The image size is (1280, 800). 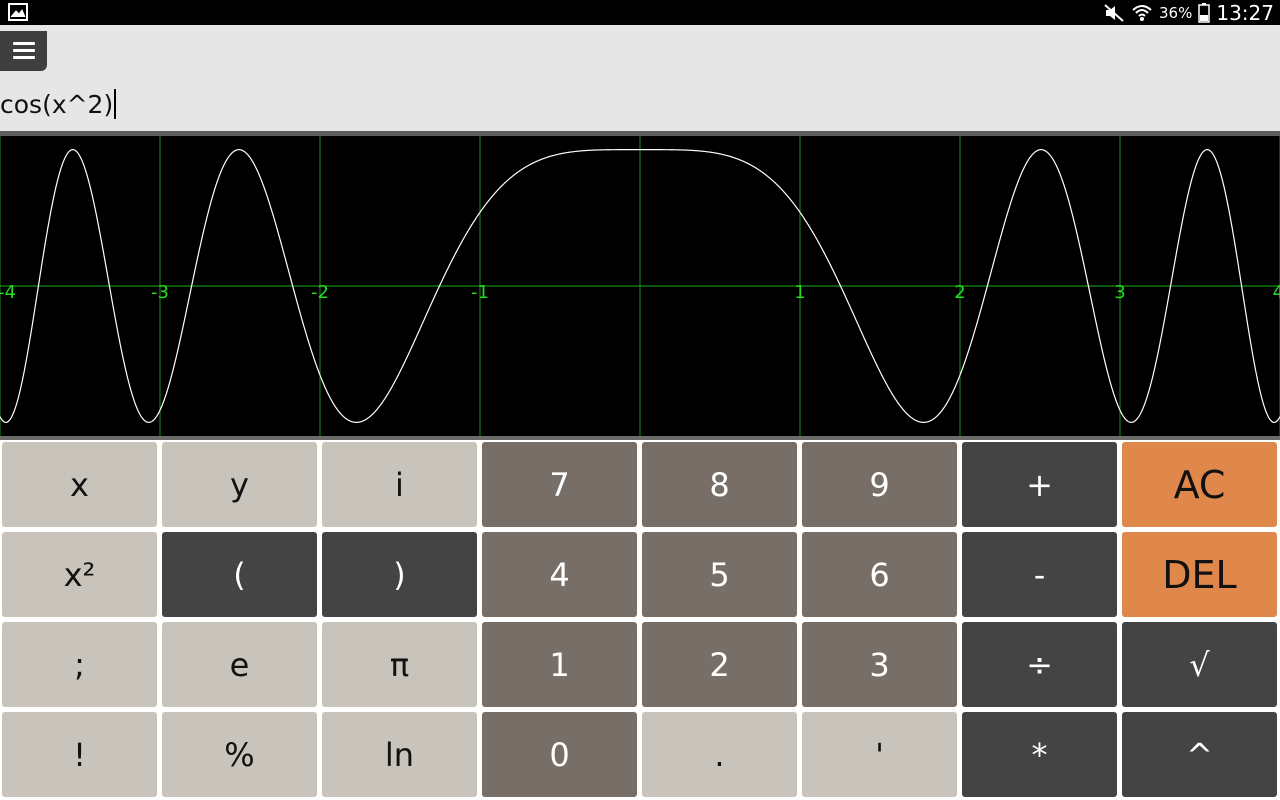 What do you see at coordinates (18, 12) in the screenshot?
I see `gallery-icon` at bounding box center [18, 12].